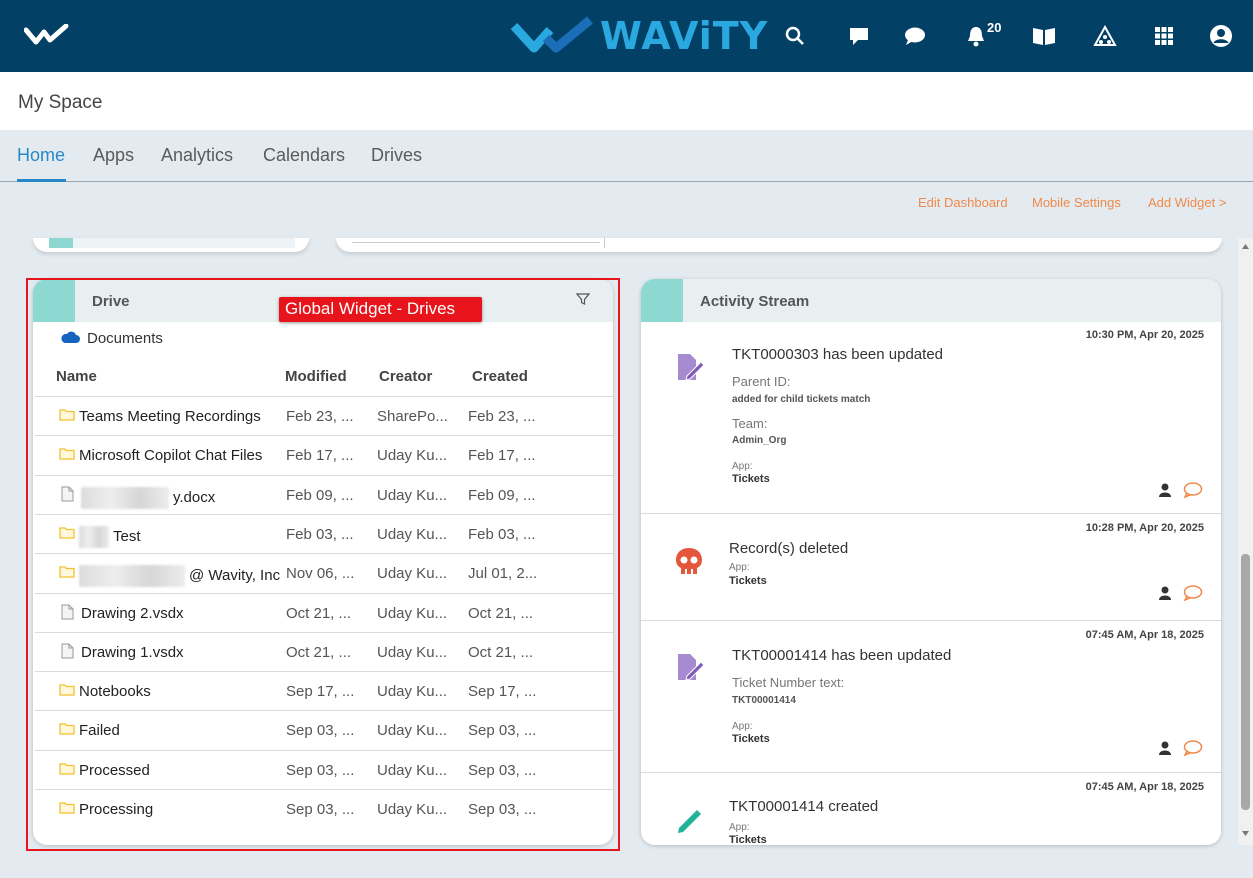  I want to click on page-scrollbar, so click(1245, 541).